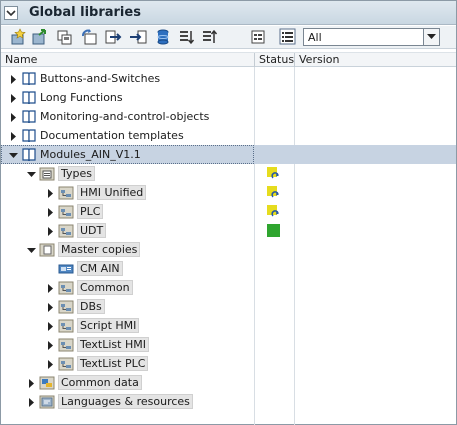 This screenshot has height=425, width=457. What do you see at coordinates (127, 211) in the screenshot?
I see `tree-node: PLC` at bounding box center [127, 211].